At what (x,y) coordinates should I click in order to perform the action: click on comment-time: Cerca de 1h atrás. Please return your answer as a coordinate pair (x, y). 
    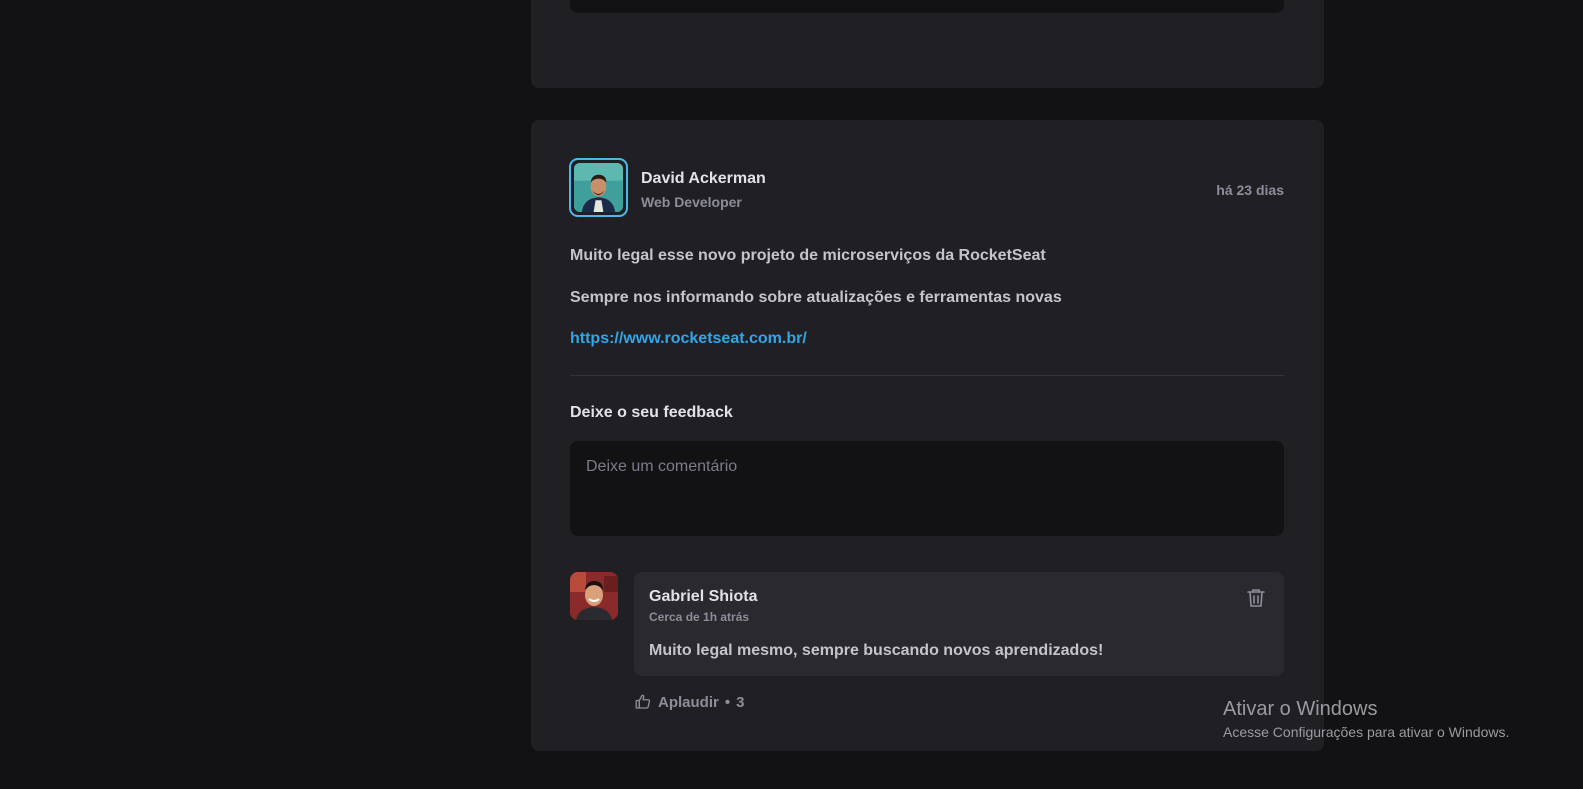
    Looking at the image, I should click on (699, 617).